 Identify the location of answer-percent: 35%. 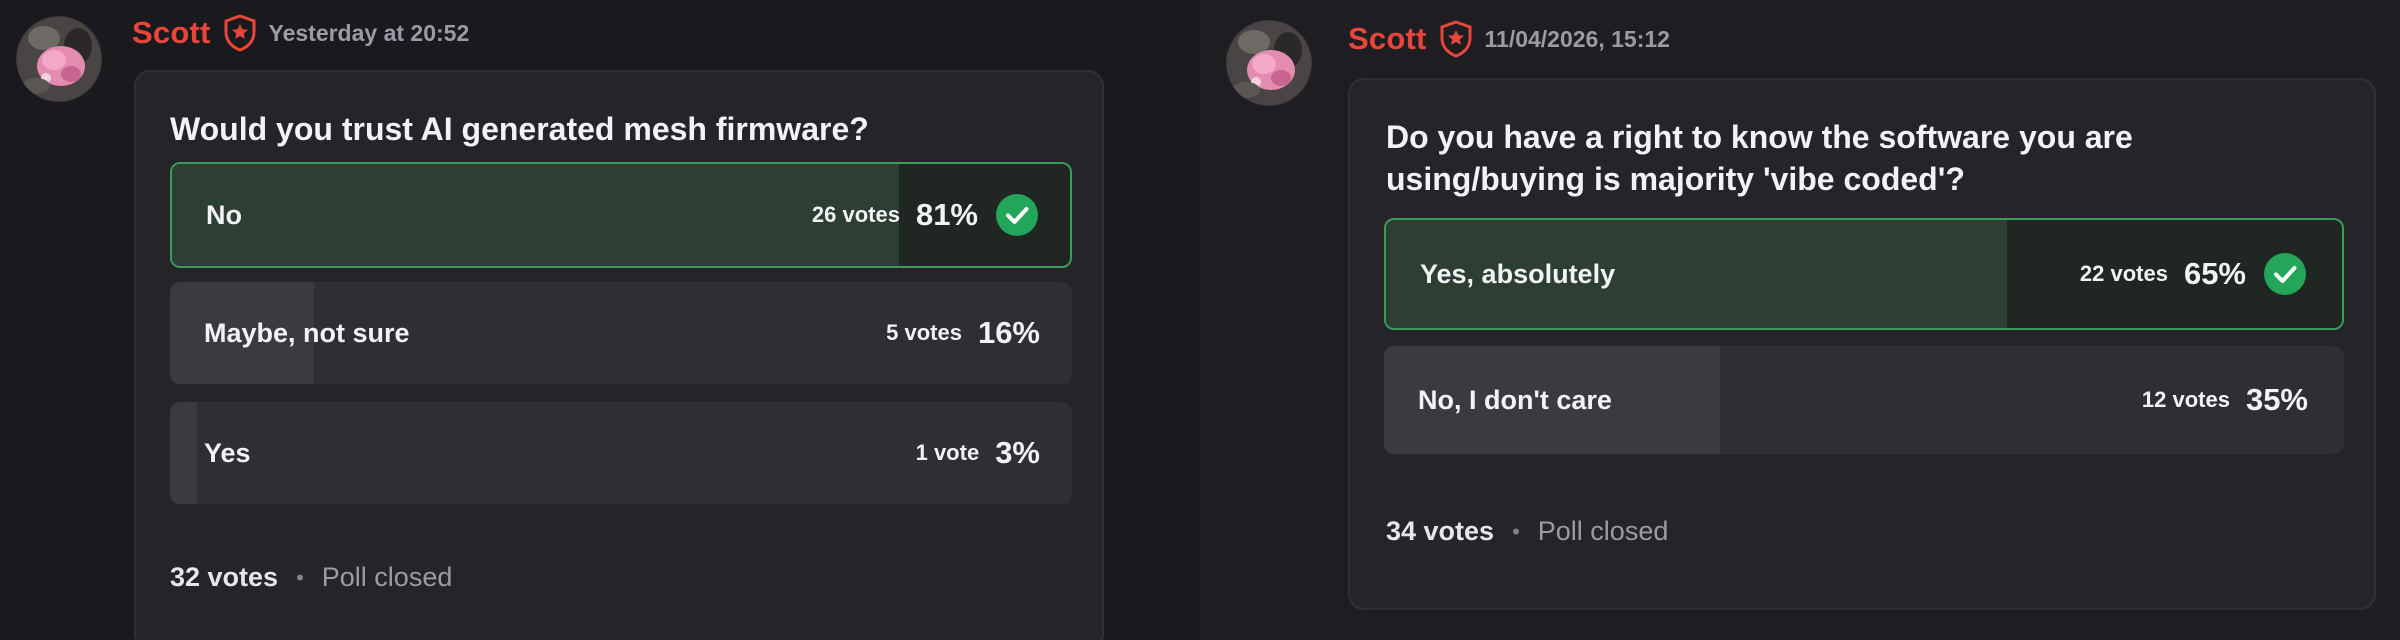
(2276, 399).